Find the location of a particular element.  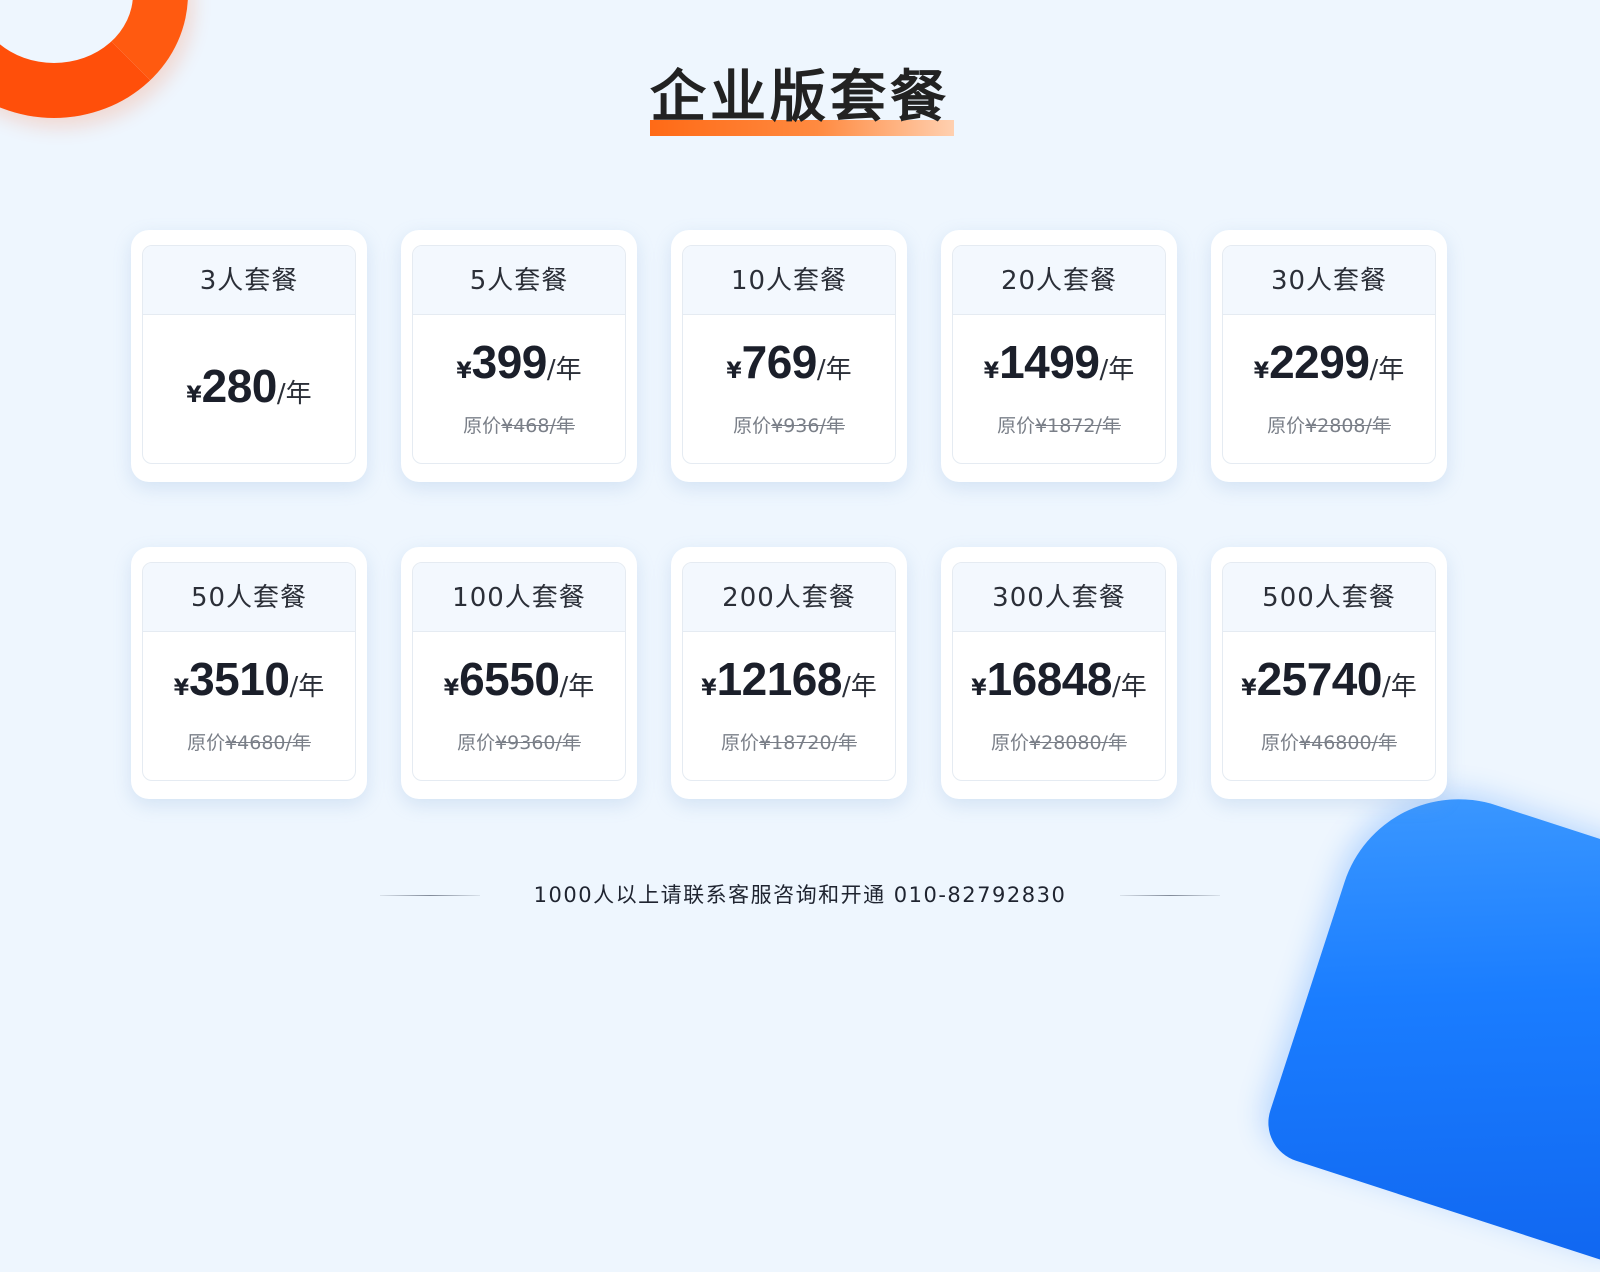

plan-card-body: 300人套餐 ¥16848/年原价¥28080/年 is located at coordinates (1059, 671).